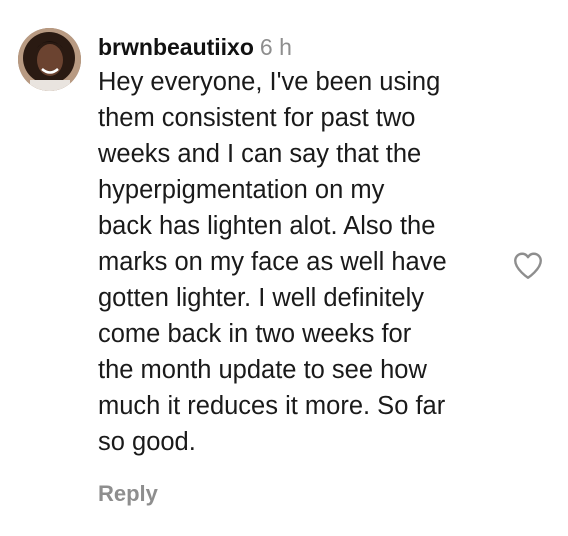 The height and width of the screenshot is (536, 568). What do you see at coordinates (267, 226) in the screenshot?
I see `comment-line: back has lighten alot. Also the` at bounding box center [267, 226].